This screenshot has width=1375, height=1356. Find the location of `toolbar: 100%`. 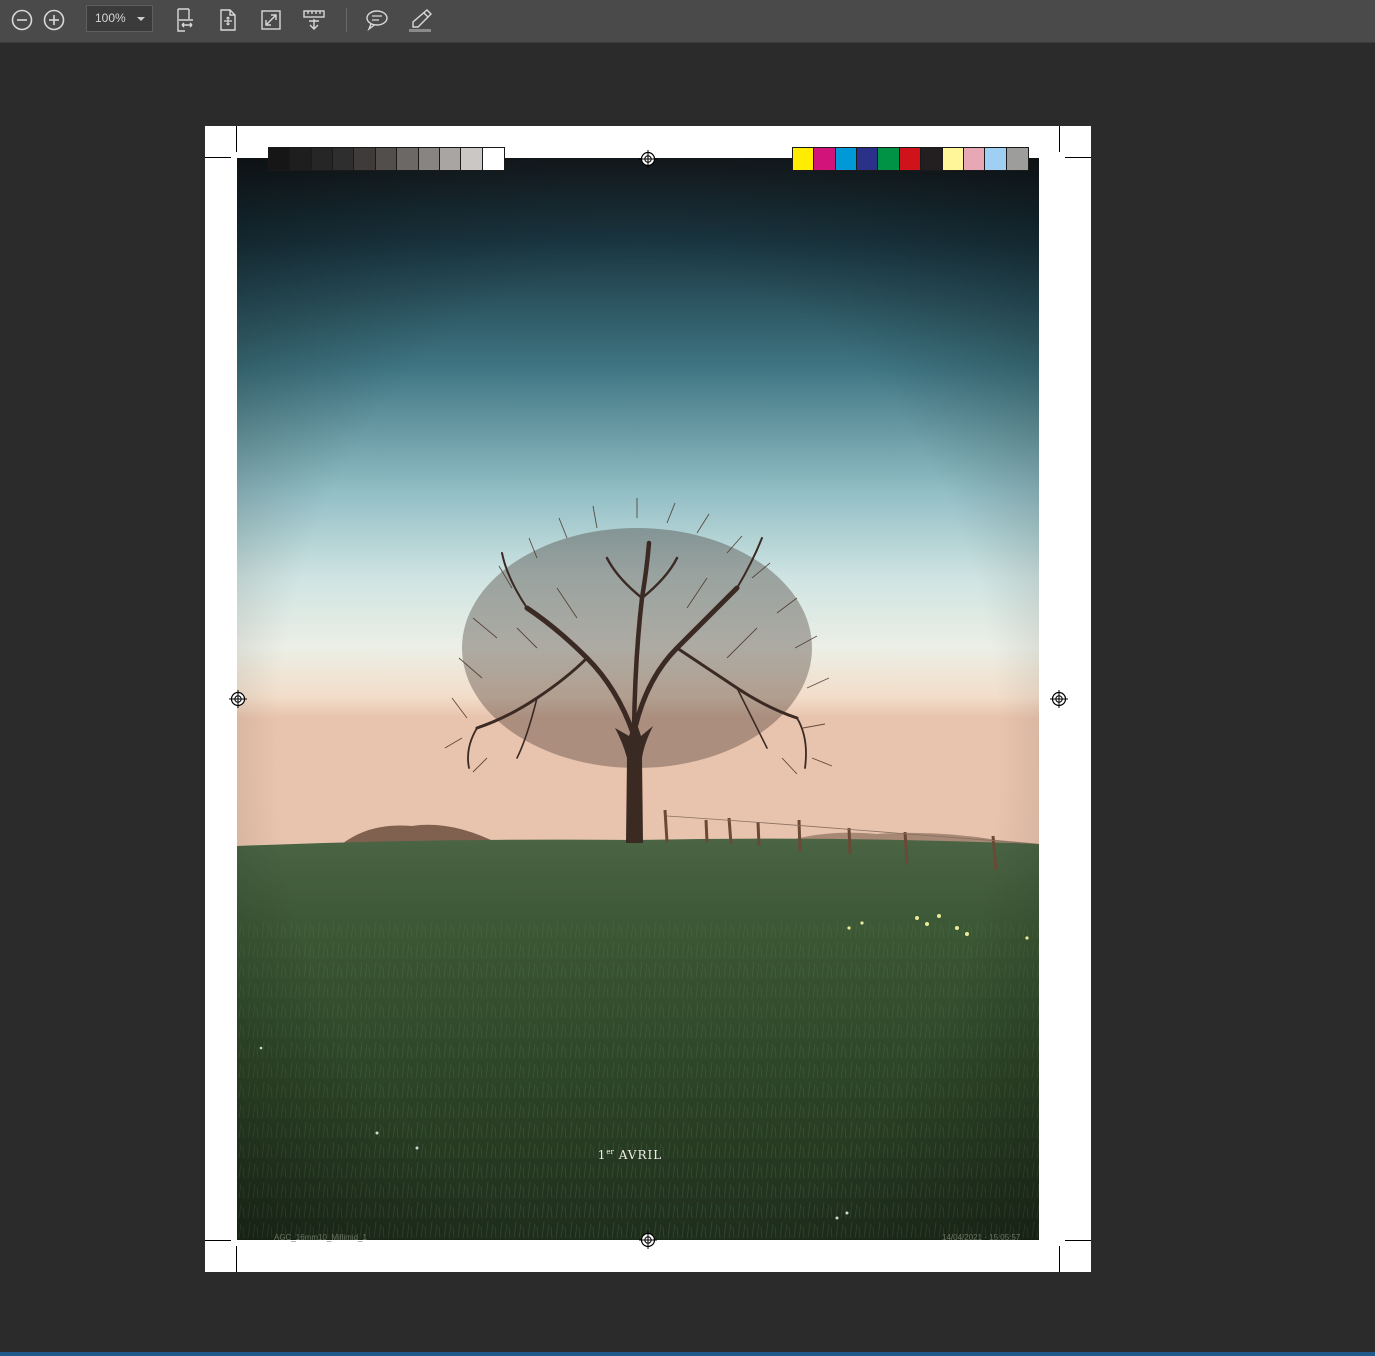

toolbar: 100% is located at coordinates (687, 21).